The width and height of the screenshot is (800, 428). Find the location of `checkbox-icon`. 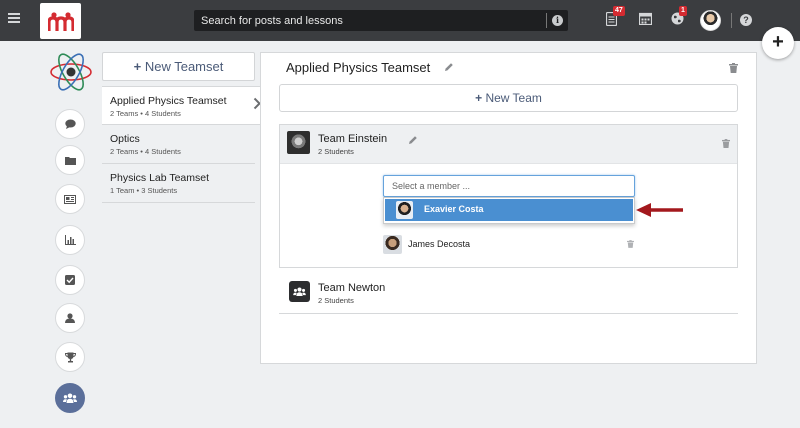

checkbox-icon is located at coordinates (70, 280).